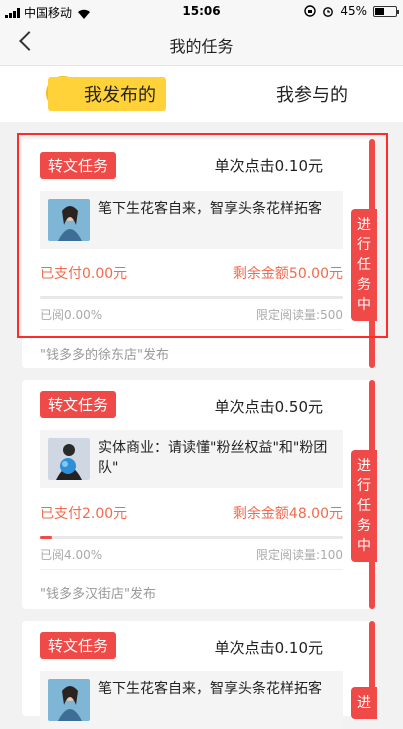 Image resolution: width=403 pixels, height=729 pixels. What do you see at coordinates (84, 514) in the screenshot?
I see `paid-amount: 已支付2.00元` at bounding box center [84, 514].